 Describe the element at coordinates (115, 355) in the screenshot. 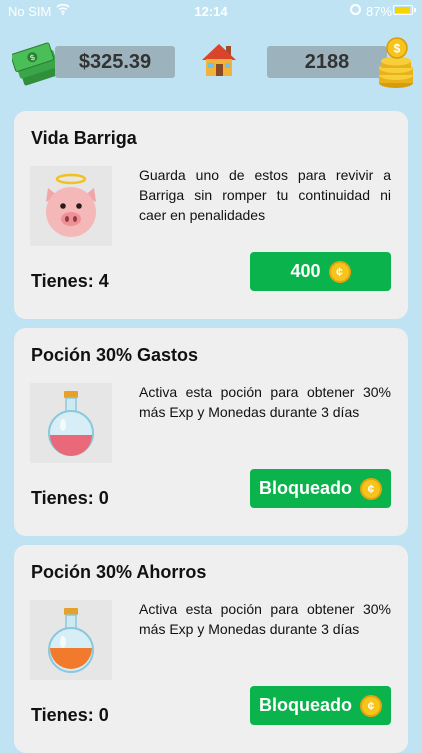

I see `item-title: Poción 30% Gastos` at that location.